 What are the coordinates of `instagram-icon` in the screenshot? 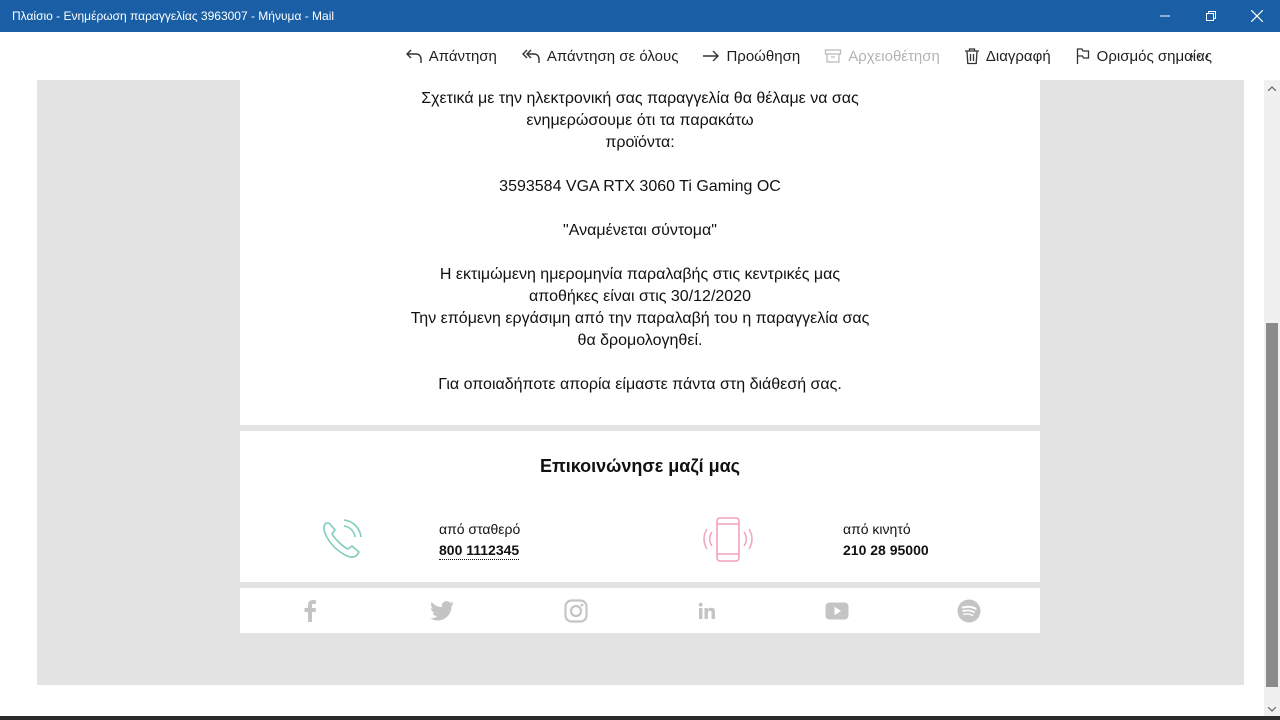 It's located at (576, 611).